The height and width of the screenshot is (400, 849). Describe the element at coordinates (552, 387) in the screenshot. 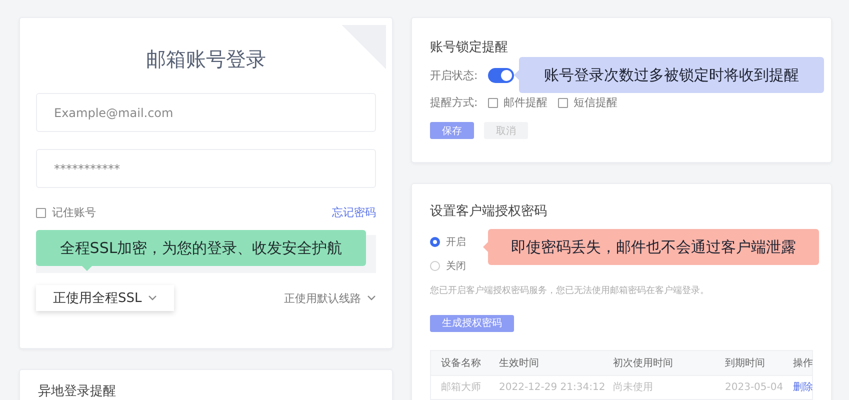

I see `table-cell-text: 2022-12-29 21:34:12` at that location.